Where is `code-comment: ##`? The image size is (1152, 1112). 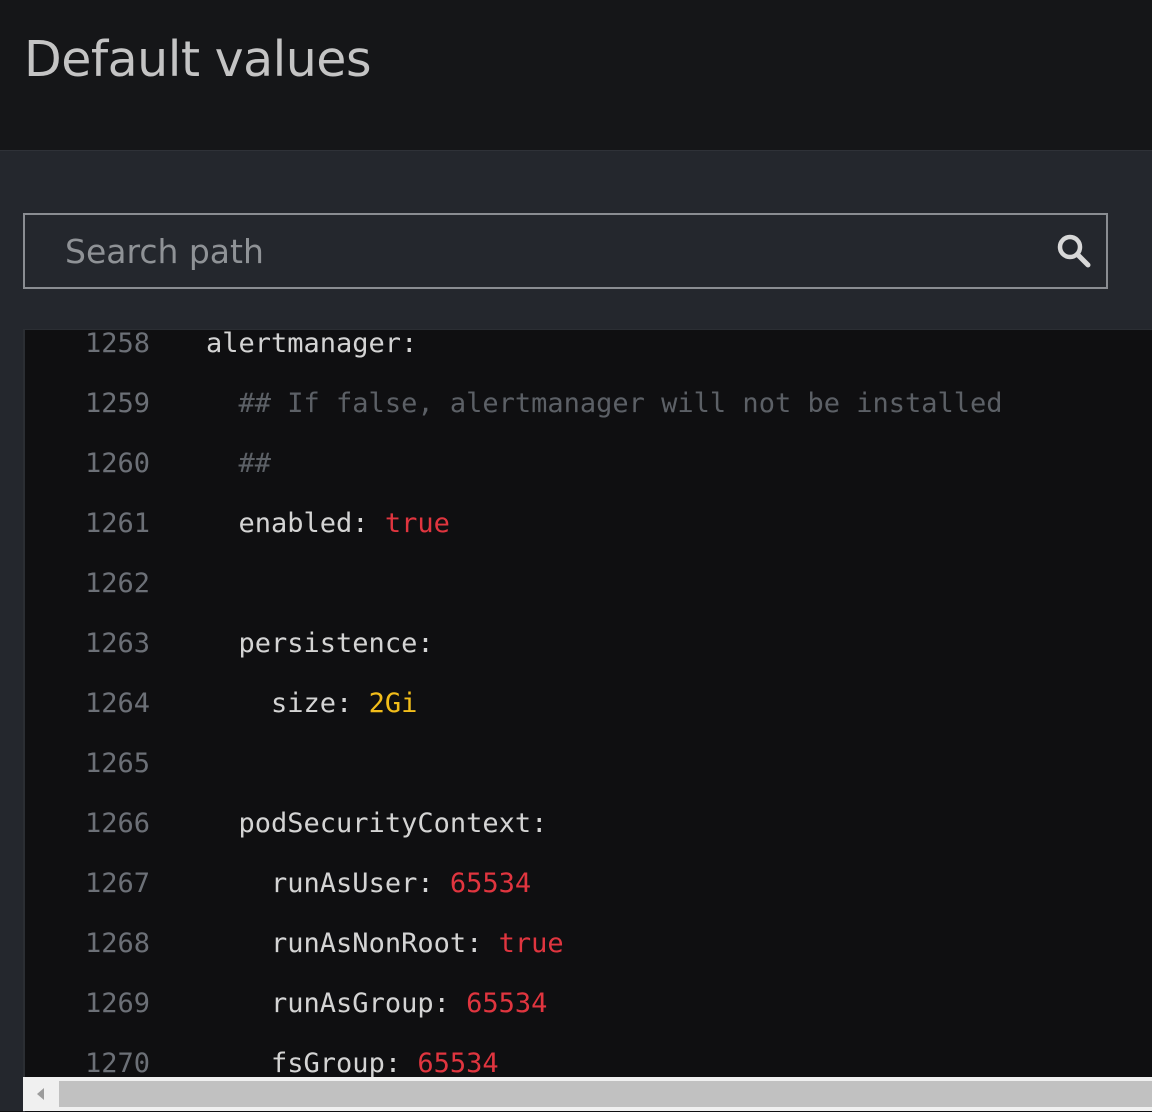 code-comment: ## is located at coordinates (255, 463).